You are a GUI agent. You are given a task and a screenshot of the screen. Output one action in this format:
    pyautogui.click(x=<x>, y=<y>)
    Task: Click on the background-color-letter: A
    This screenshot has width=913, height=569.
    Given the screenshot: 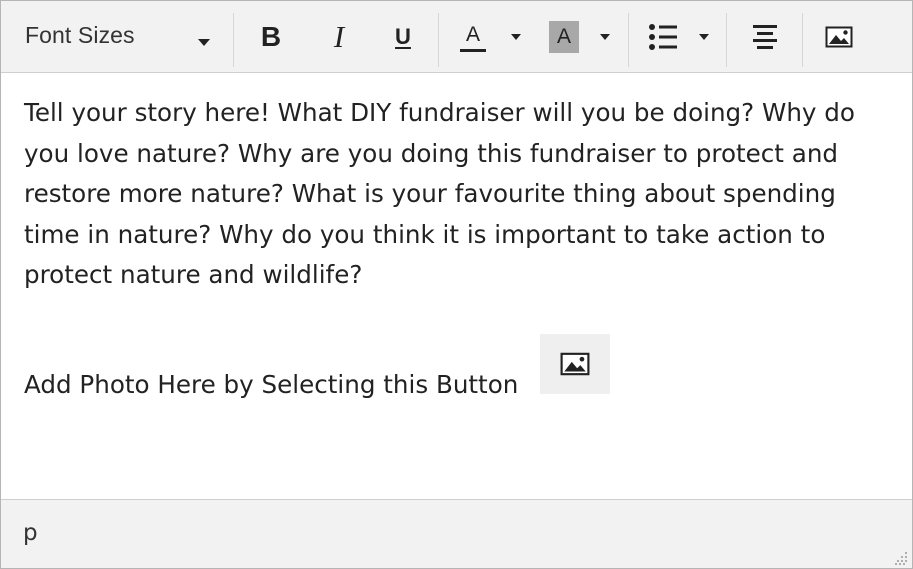 What is the action you would take?
    pyautogui.click(x=563, y=36)
    